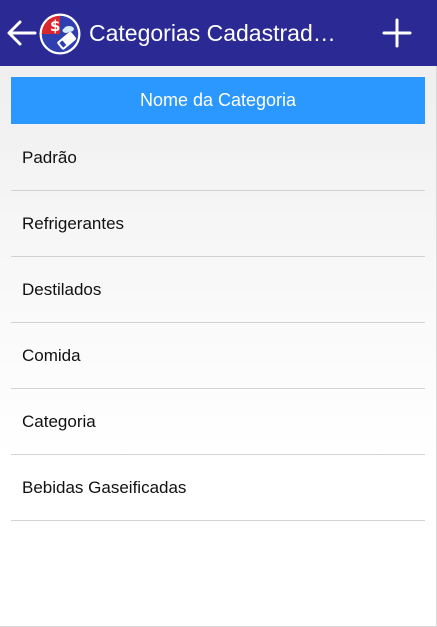 This screenshot has width=437, height=627. I want to click on plus-icon, so click(397, 33).